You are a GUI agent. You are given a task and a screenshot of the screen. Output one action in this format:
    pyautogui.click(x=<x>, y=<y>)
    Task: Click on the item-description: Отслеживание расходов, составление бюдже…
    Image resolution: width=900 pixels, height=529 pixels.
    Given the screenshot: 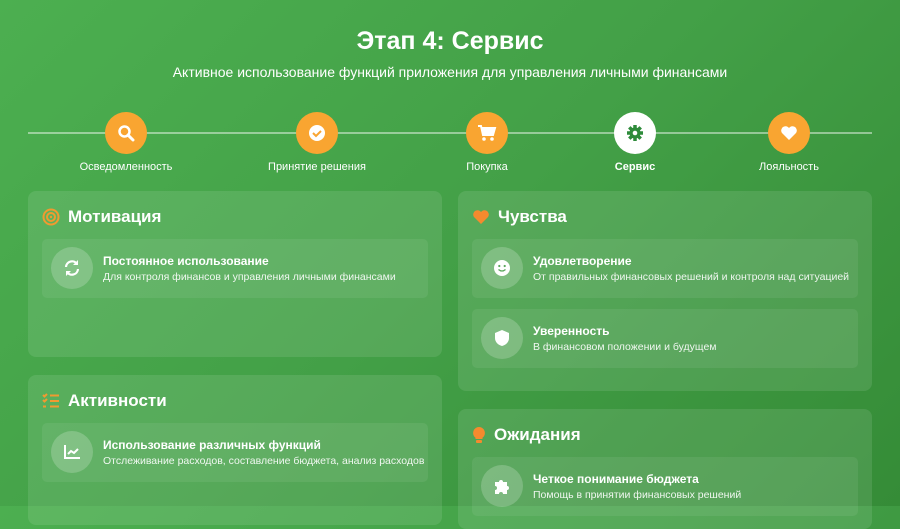 What is the action you would take?
    pyautogui.click(x=264, y=461)
    